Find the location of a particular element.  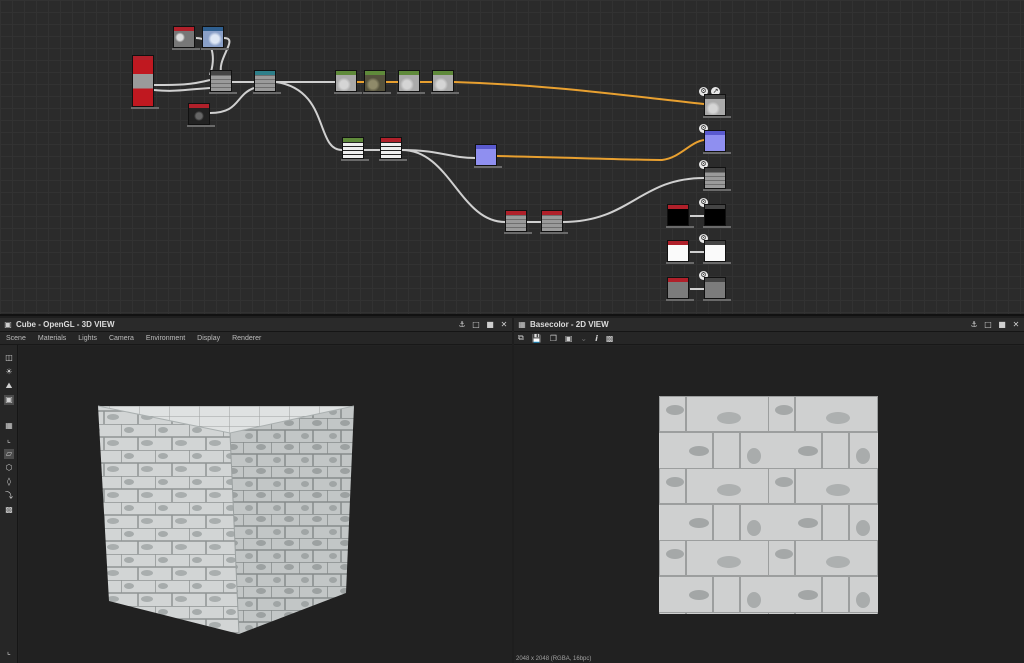

panel-3d-titlebar: ▣ Cube - OpenGL - 3D VIEW ⚓ □ ■ ✕ is located at coordinates (256, 325).